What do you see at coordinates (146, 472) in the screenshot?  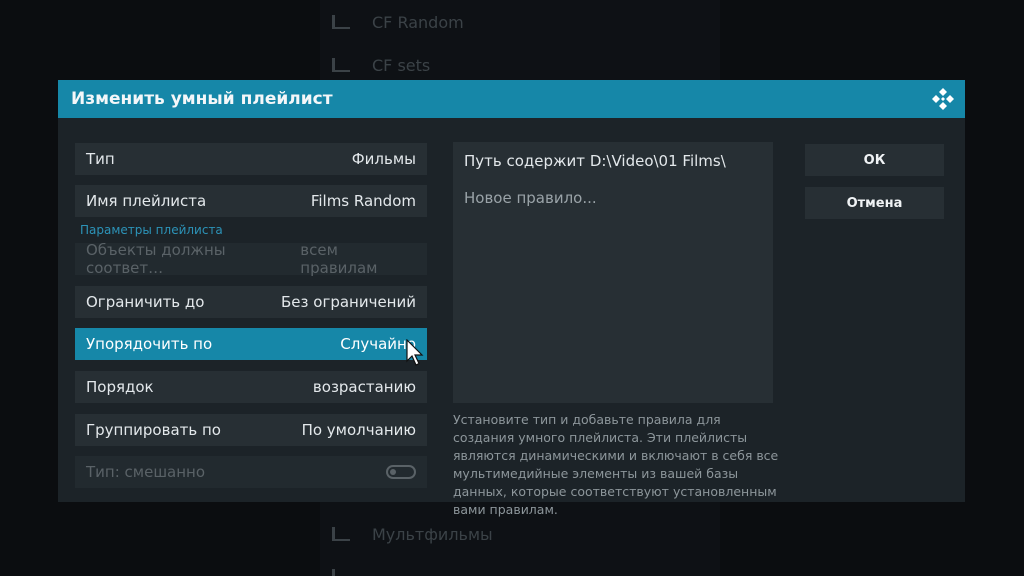 I see `setting-label: Тип: смешанно` at bounding box center [146, 472].